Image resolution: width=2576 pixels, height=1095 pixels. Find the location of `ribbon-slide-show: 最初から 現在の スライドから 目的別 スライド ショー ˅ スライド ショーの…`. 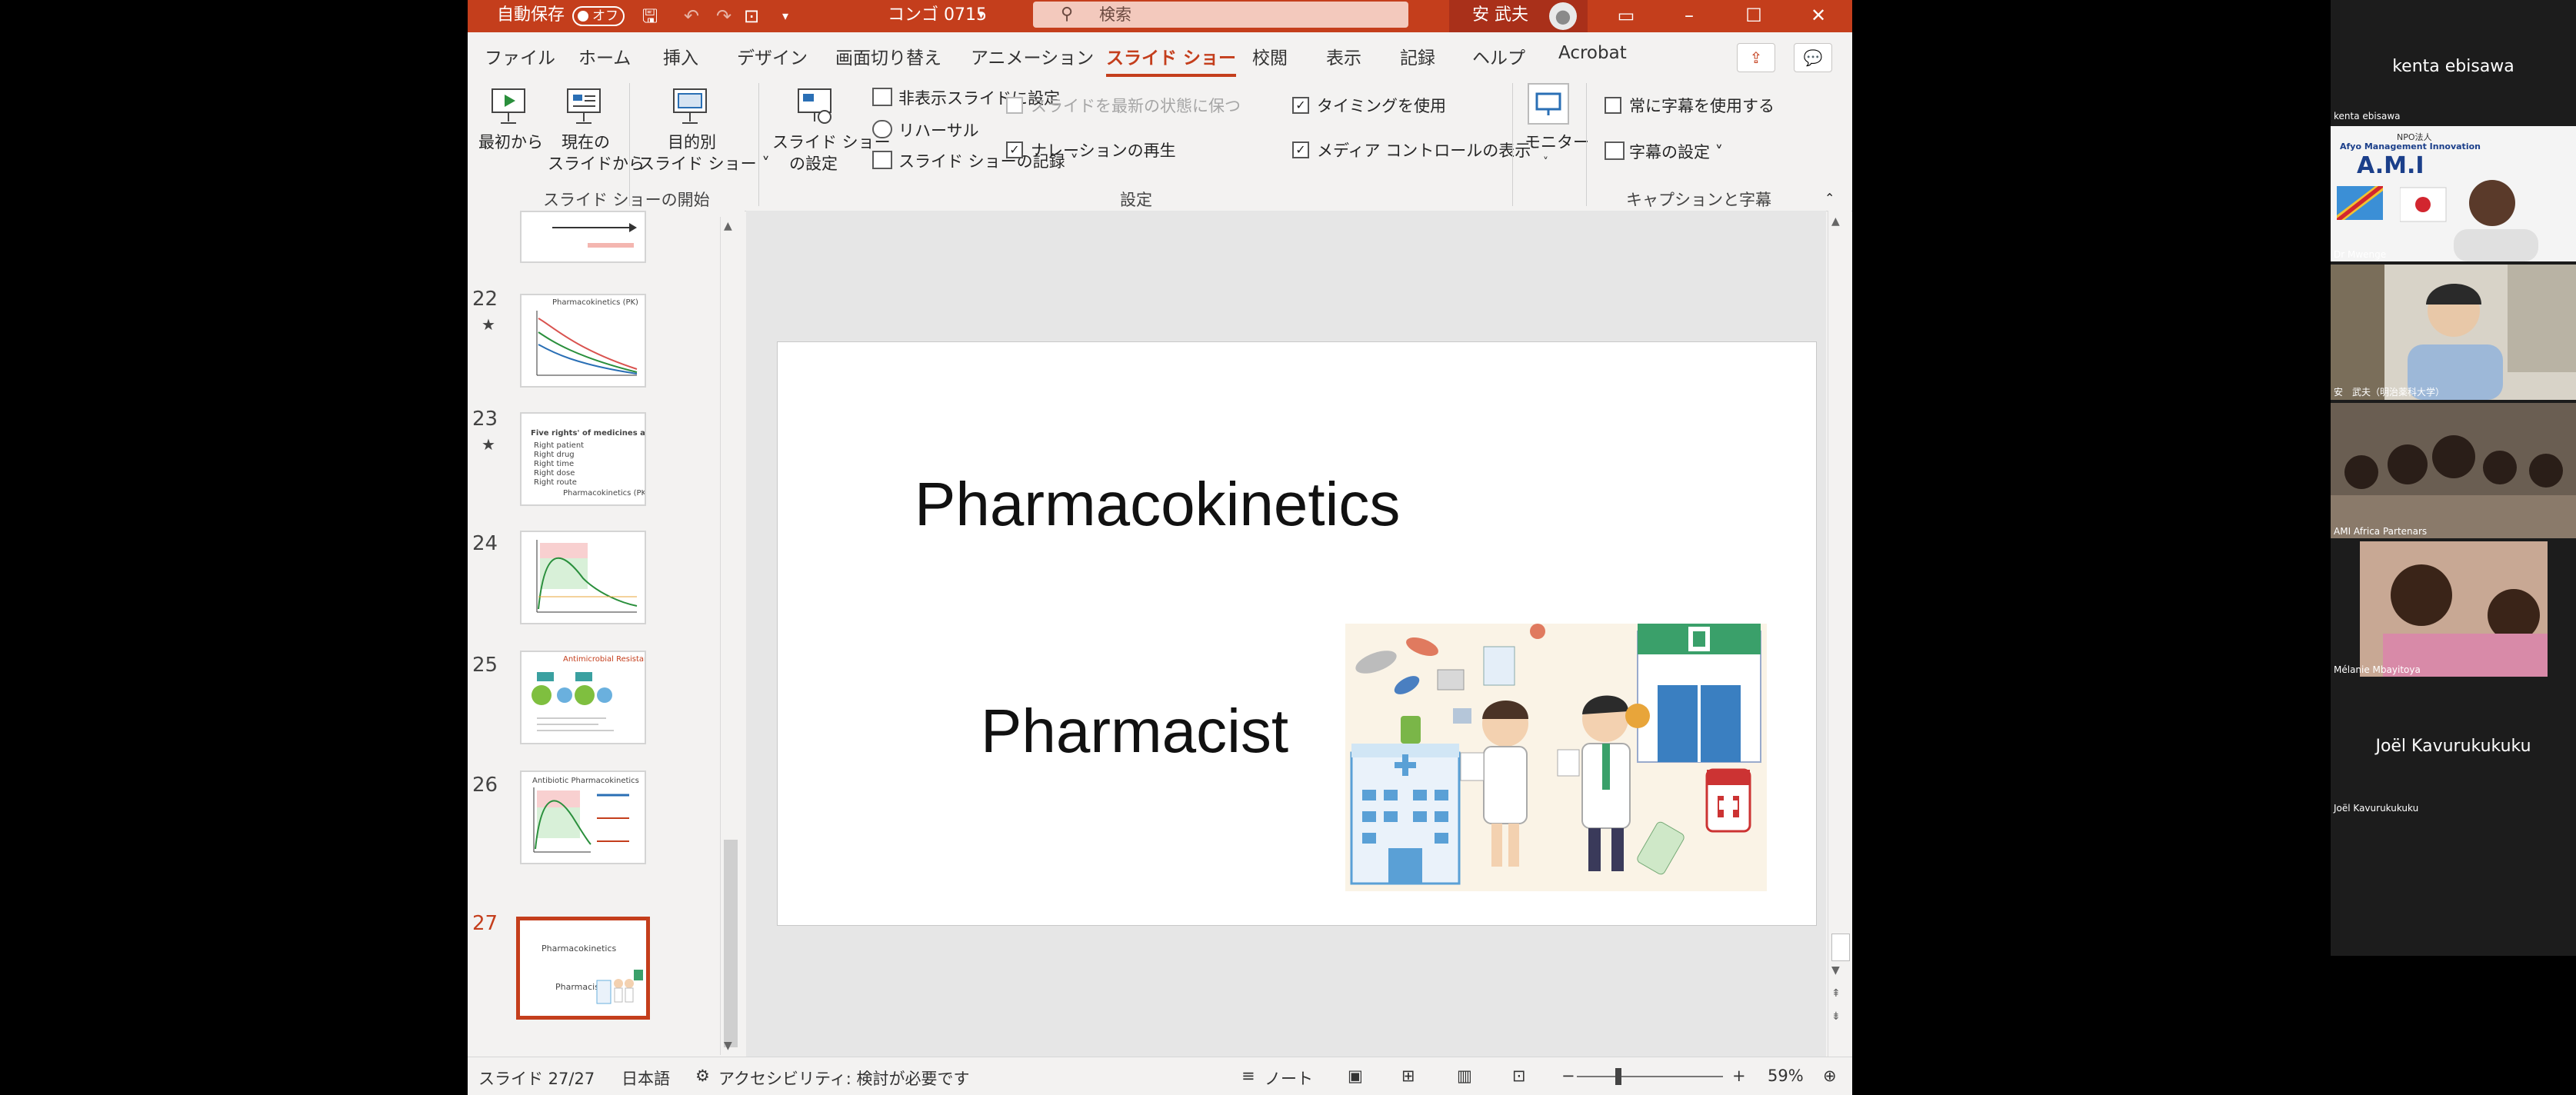

ribbon-slide-show: 最初から 現在の スライドから 目的別 スライド ショー ˅ スライド ショーの… is located at coordinates (1160, 144).